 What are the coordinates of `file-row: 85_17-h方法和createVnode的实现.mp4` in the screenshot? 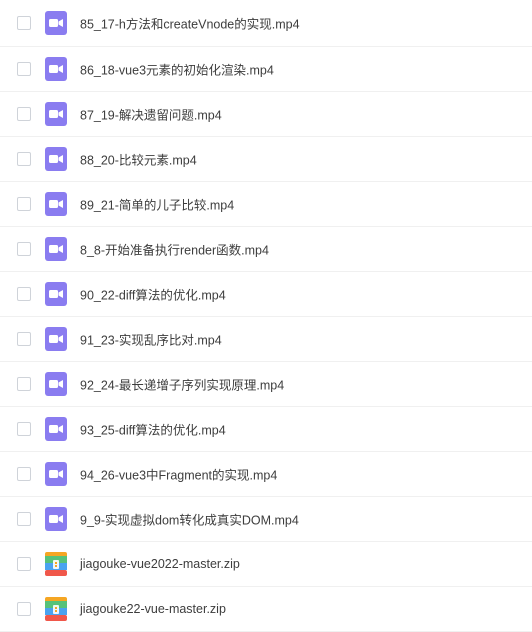 It's located at (266, 23).